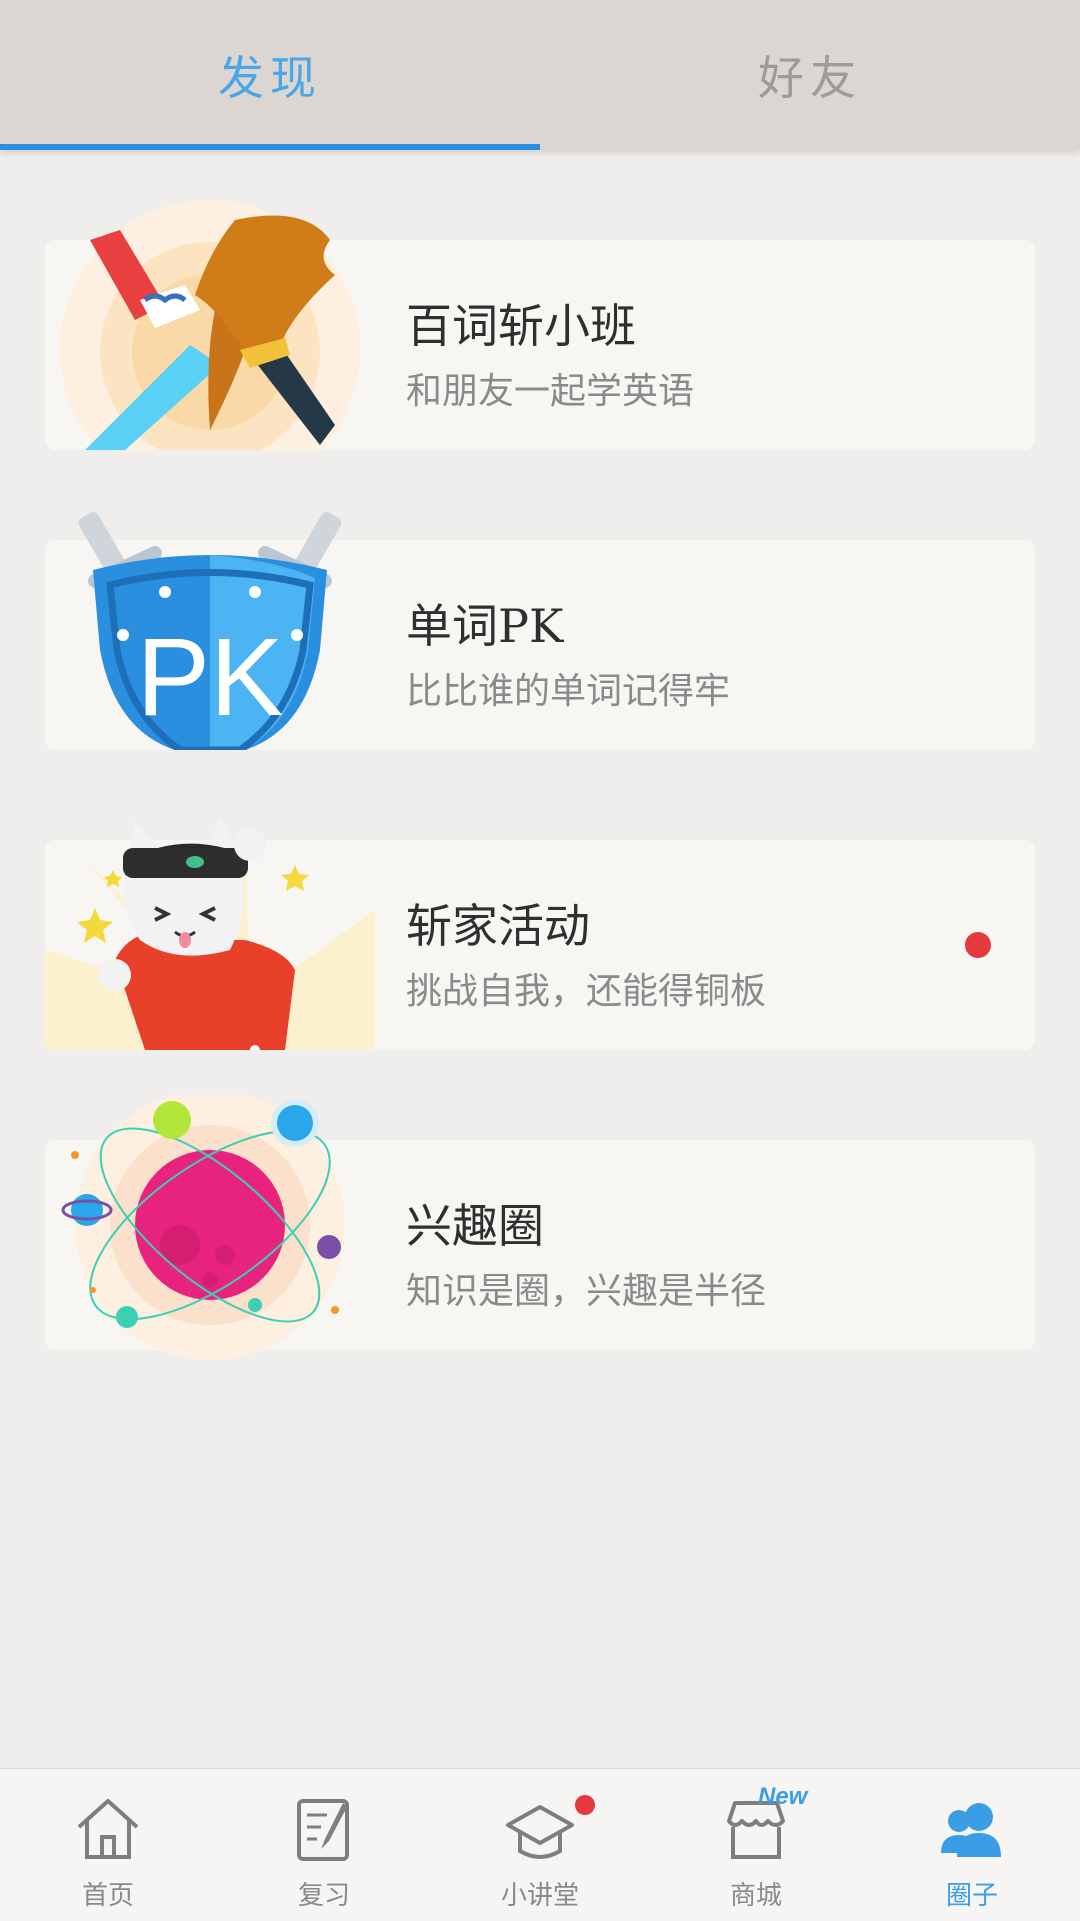 This screenshot has width=1080, height=1921. I want to click on nav-label: 商城, so click(755, 1896).